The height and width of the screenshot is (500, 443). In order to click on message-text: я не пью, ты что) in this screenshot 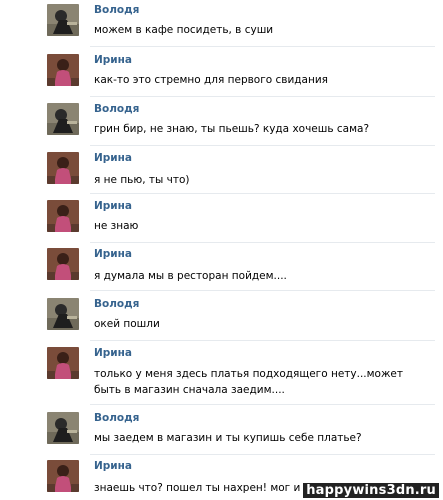, I will do `click(142, 180)`.